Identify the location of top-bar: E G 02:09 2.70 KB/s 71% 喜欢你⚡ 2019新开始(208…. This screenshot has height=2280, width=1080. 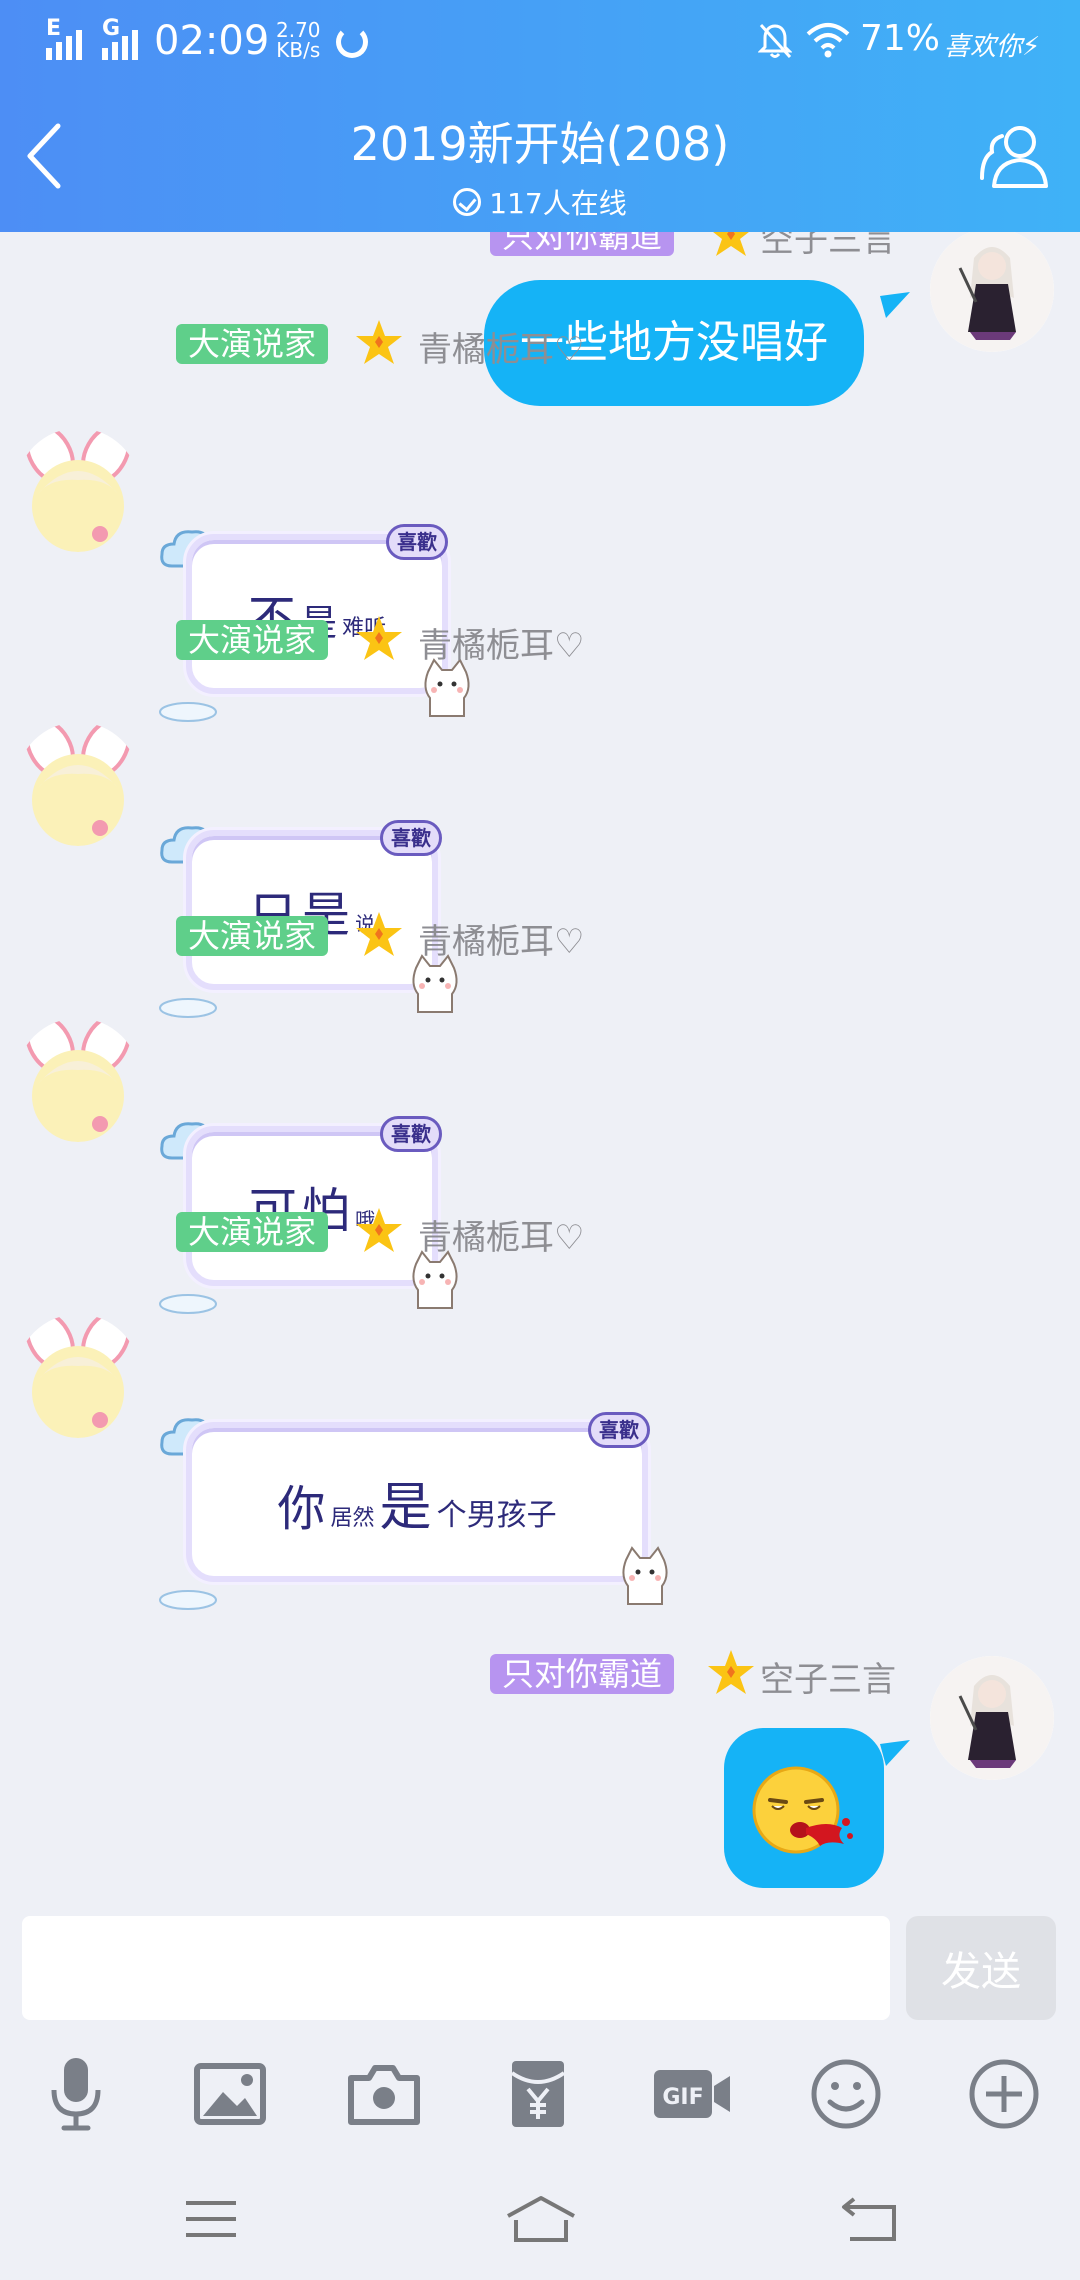
(540, 116).